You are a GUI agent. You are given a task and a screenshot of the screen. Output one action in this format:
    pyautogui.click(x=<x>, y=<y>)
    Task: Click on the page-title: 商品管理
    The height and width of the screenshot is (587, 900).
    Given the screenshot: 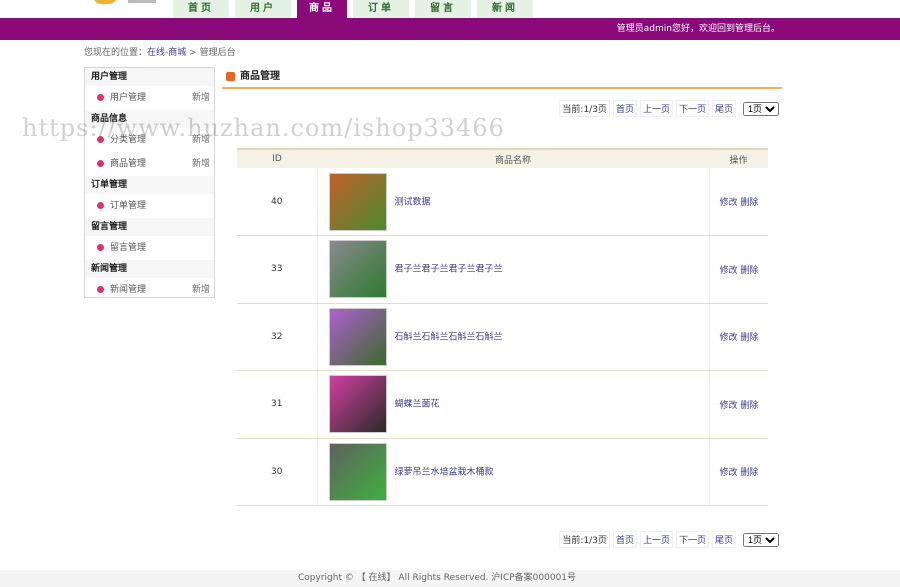 What is the action you would take?
    pyautogui.click(x=502, y=78)
    